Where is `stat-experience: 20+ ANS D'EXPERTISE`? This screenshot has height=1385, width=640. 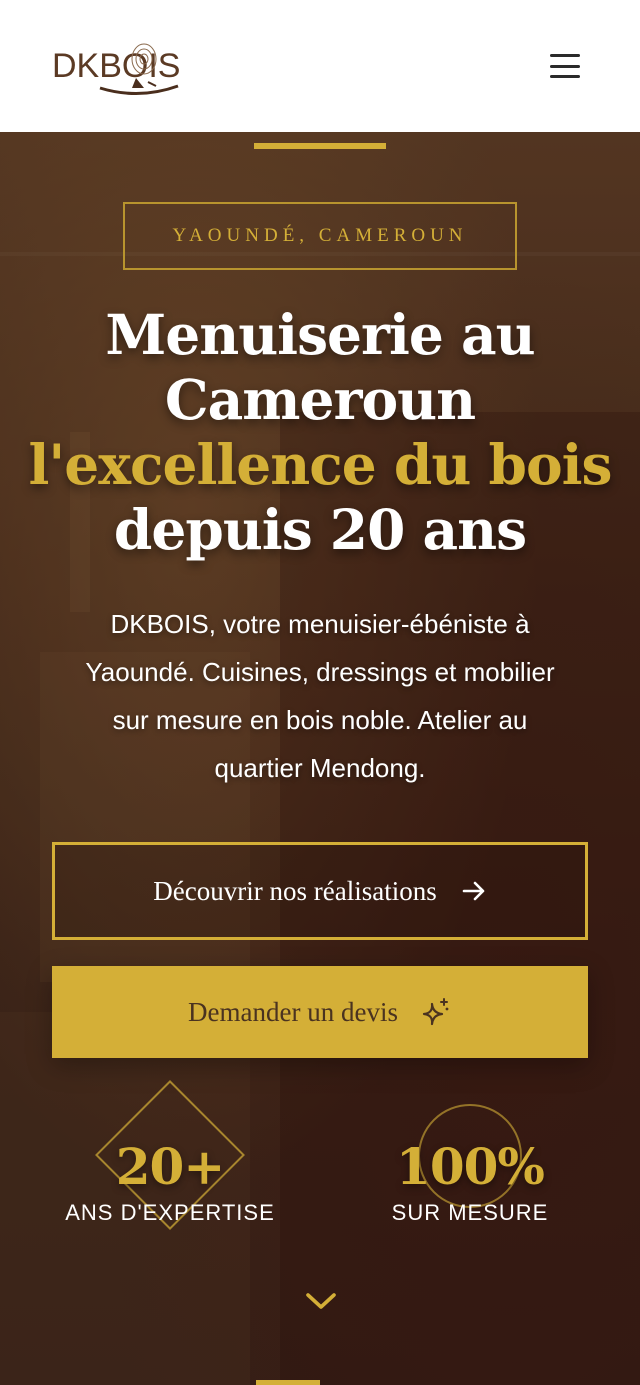
stat-experience: 20+ ANS D'EXPERTISE is located at coordinates (170, 1181).